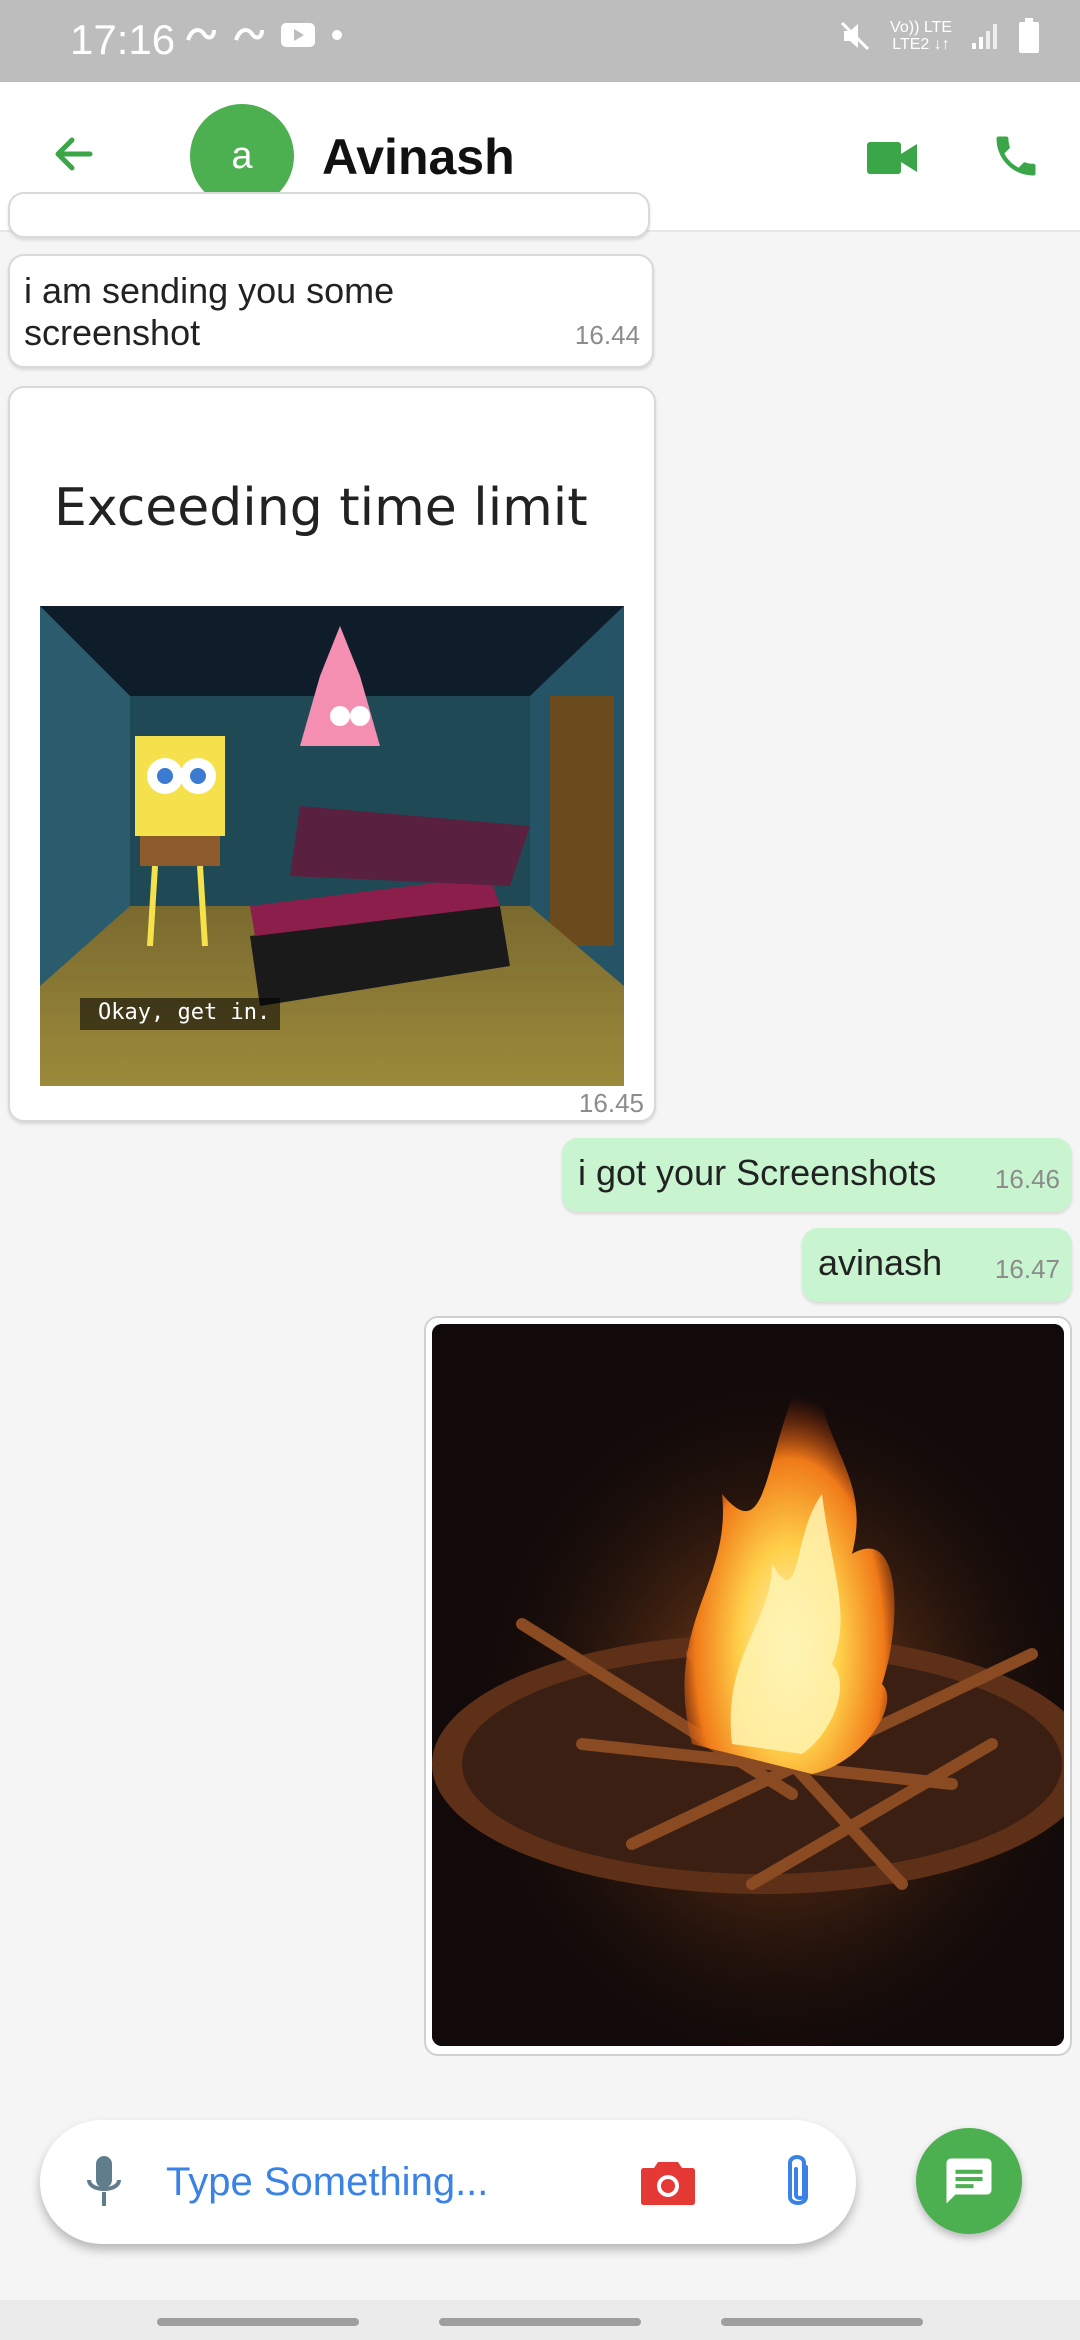  What do you see at coordinates (921, 36) in the screenshot?
I see `network-label: Vo)) LTE LTE2 ↓↑` at bounding box center [921, 36].